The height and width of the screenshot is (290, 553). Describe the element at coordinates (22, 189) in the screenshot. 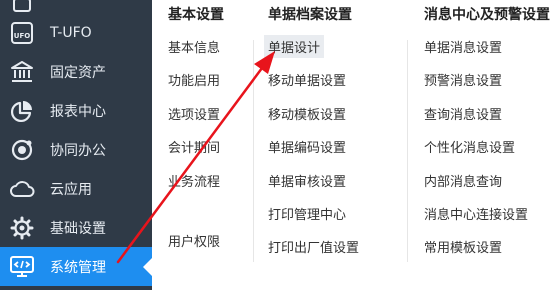

I see `cloud-icon` at that location.